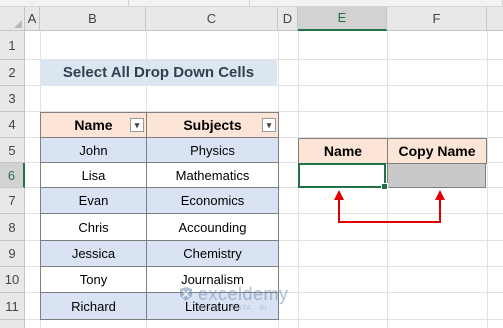 The image size is (503, 328). I want to click on column-header-a: A, so click(32, 19).